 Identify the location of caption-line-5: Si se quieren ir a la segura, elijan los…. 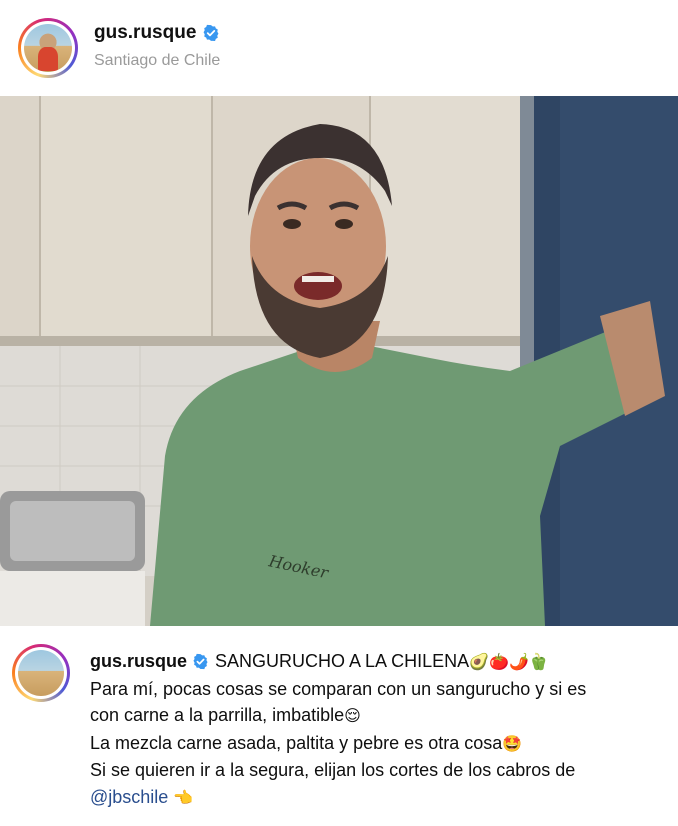
(333, 770).